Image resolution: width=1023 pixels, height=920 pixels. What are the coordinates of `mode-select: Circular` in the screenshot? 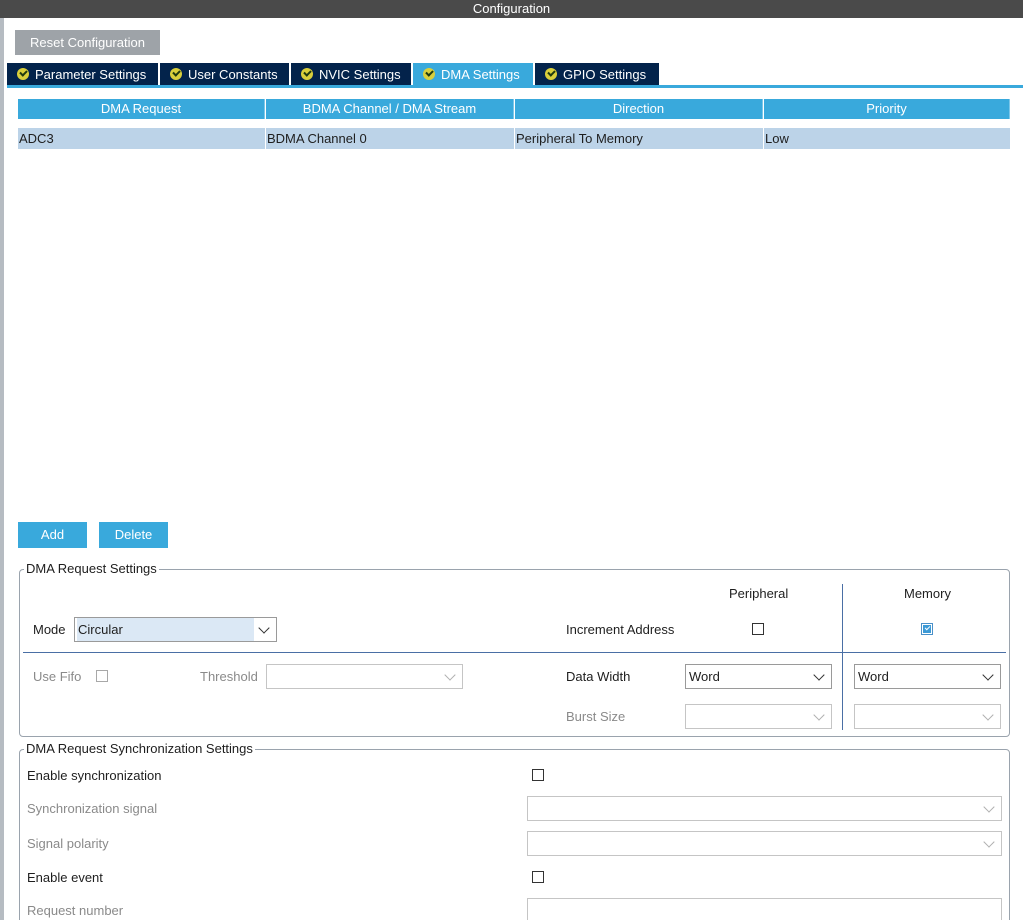 It's located at (175, 629).